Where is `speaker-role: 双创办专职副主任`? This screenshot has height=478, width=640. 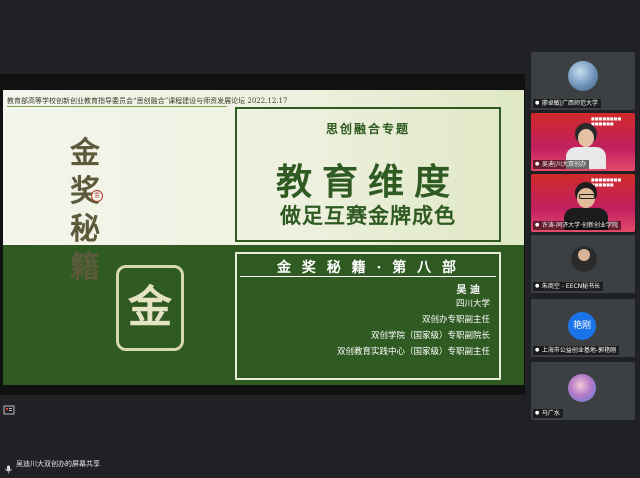
speaker-role: 双创办专职副主任 is located at coordinates (455, 320).